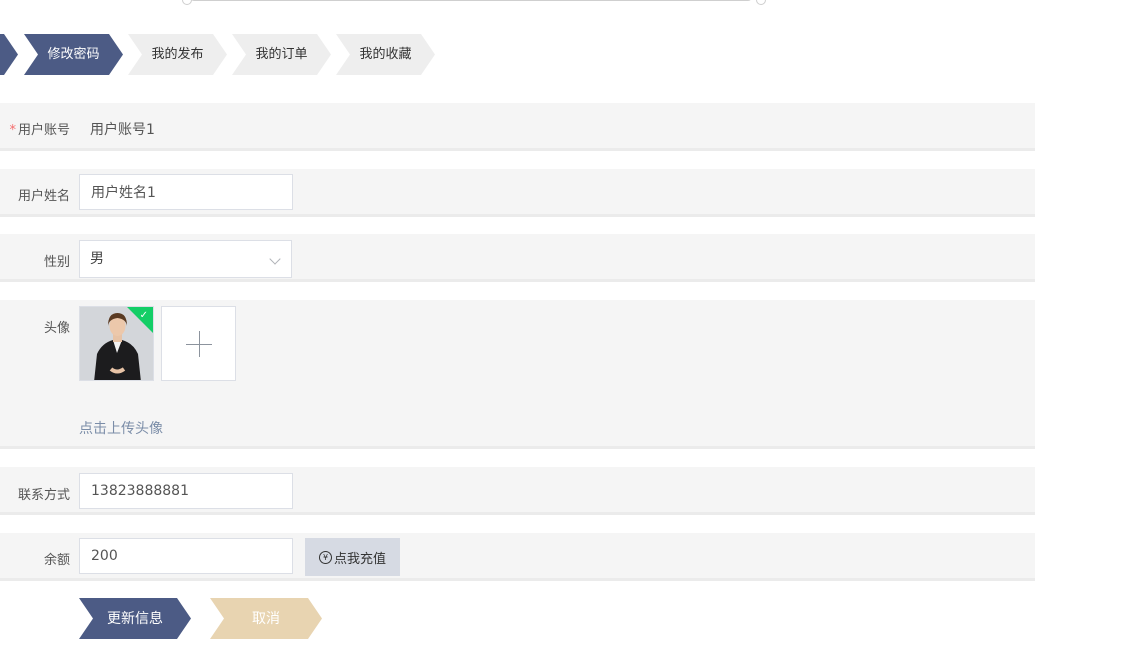 The width and height of the screenshot is (1147, 656). What do you see at coordinates (517, 127) in the screenshot?
I see `form-row-account: * 用户账号 用户账号1` at bounding box center [517, 127].